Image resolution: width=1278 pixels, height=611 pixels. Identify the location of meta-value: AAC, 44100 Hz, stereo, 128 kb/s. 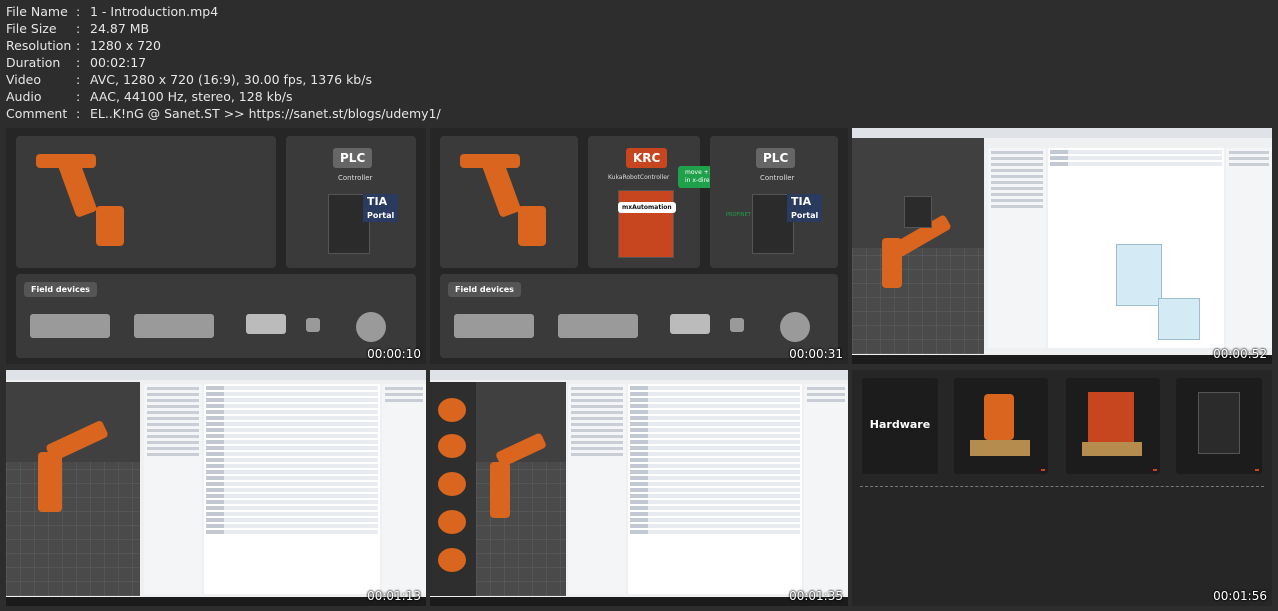
(191, 96).